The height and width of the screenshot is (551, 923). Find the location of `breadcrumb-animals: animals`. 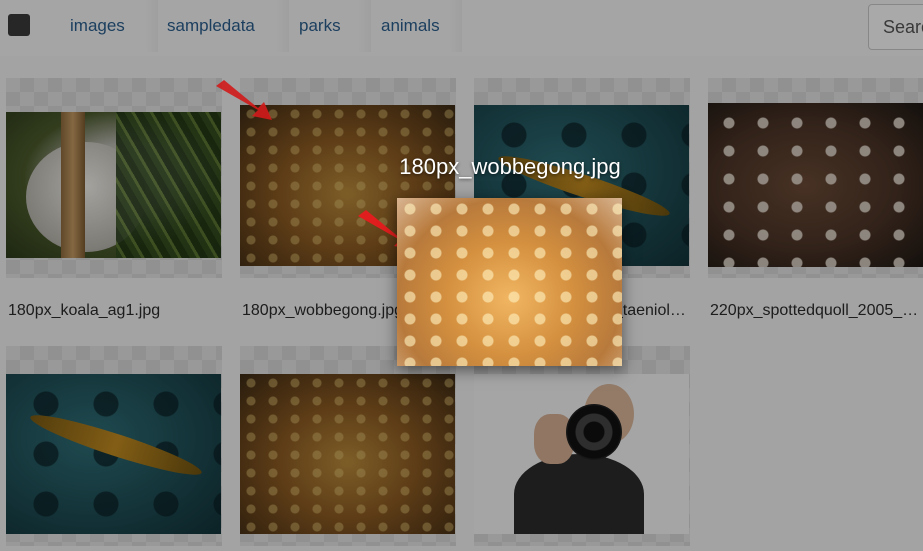

breadcrumb-animals: animals is located at coordinates (412, 26).